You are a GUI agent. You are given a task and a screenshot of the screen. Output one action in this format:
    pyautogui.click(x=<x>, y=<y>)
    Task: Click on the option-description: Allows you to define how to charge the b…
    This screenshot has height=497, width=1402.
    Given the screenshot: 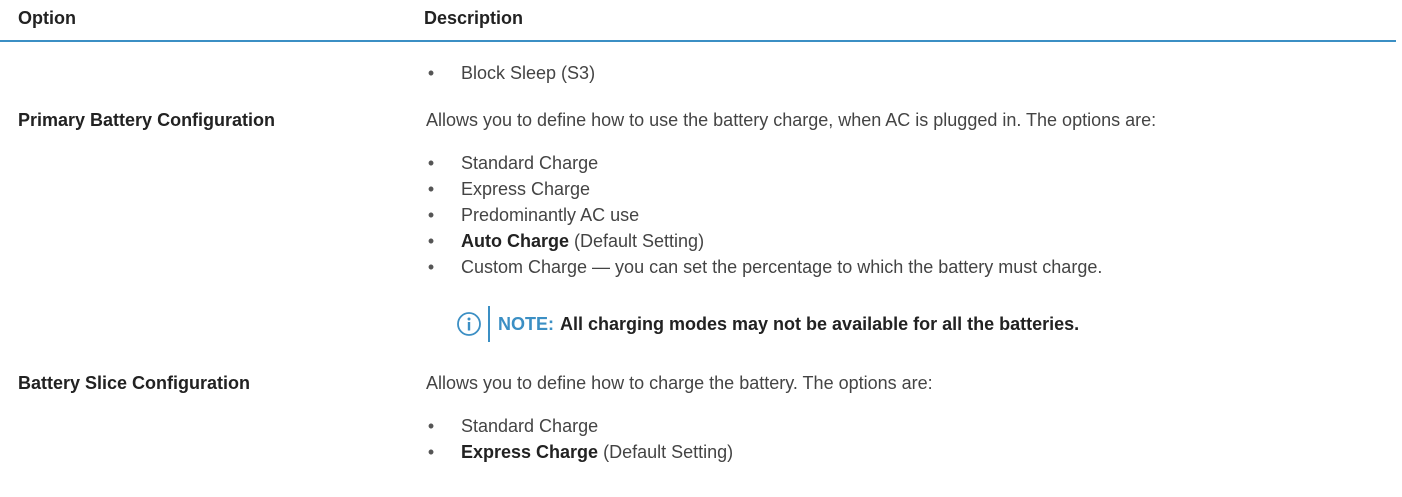 What is the action you would take?
    pyautogui.click(x=679, y=383)
    